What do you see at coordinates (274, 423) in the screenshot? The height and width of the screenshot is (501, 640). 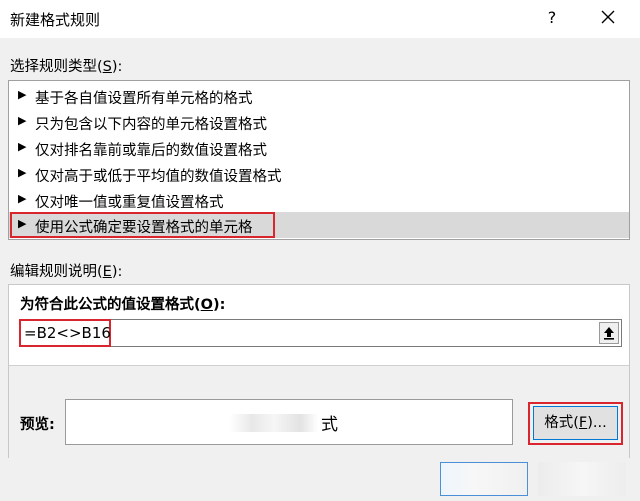 I see `preview-blur` at bounding box center [274, 423].